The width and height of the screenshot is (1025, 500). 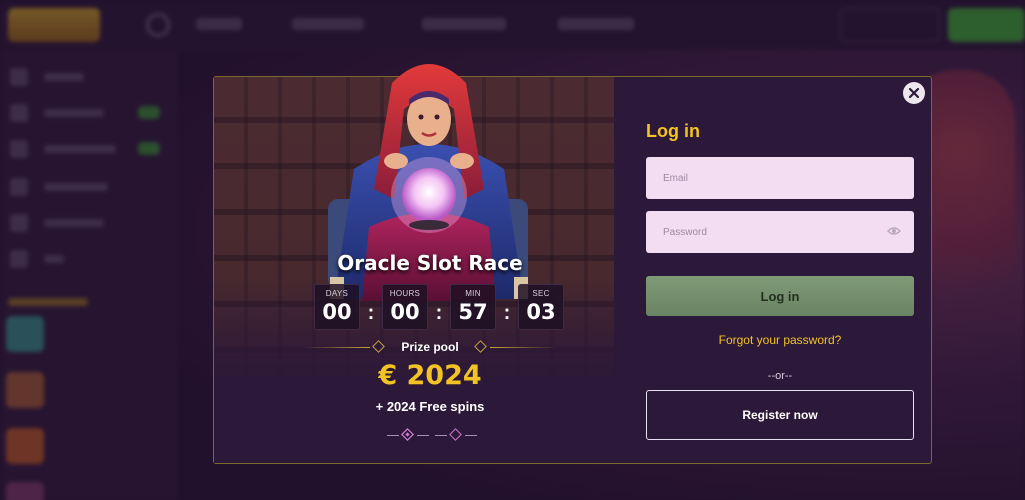 I want to click on eye-icon, so click(x=894, y=231).